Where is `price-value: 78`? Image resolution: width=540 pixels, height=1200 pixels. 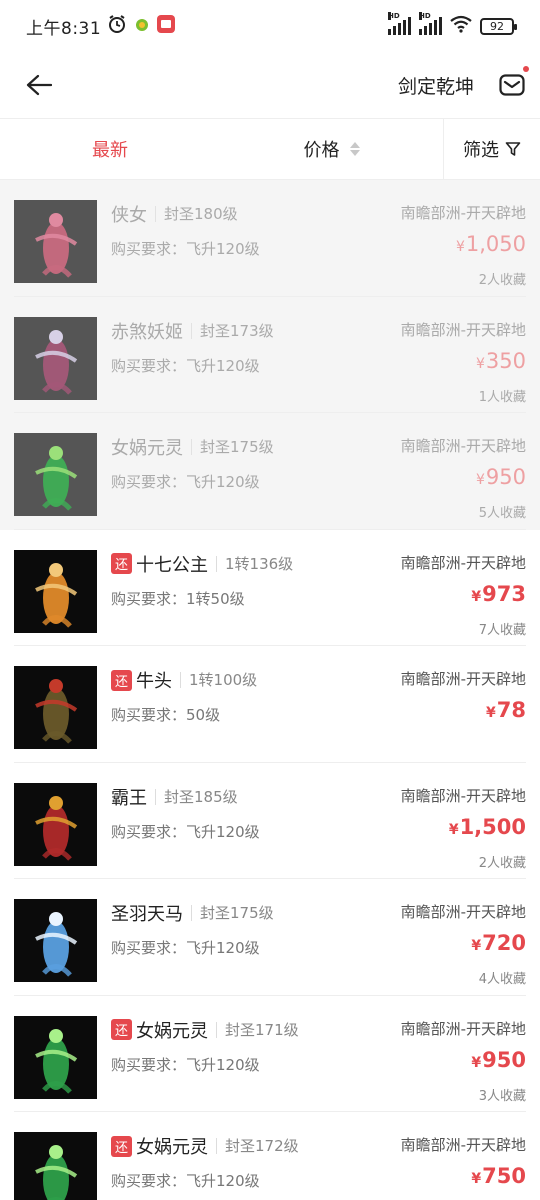 price-value: 78 is located at coordinates (511, 710).